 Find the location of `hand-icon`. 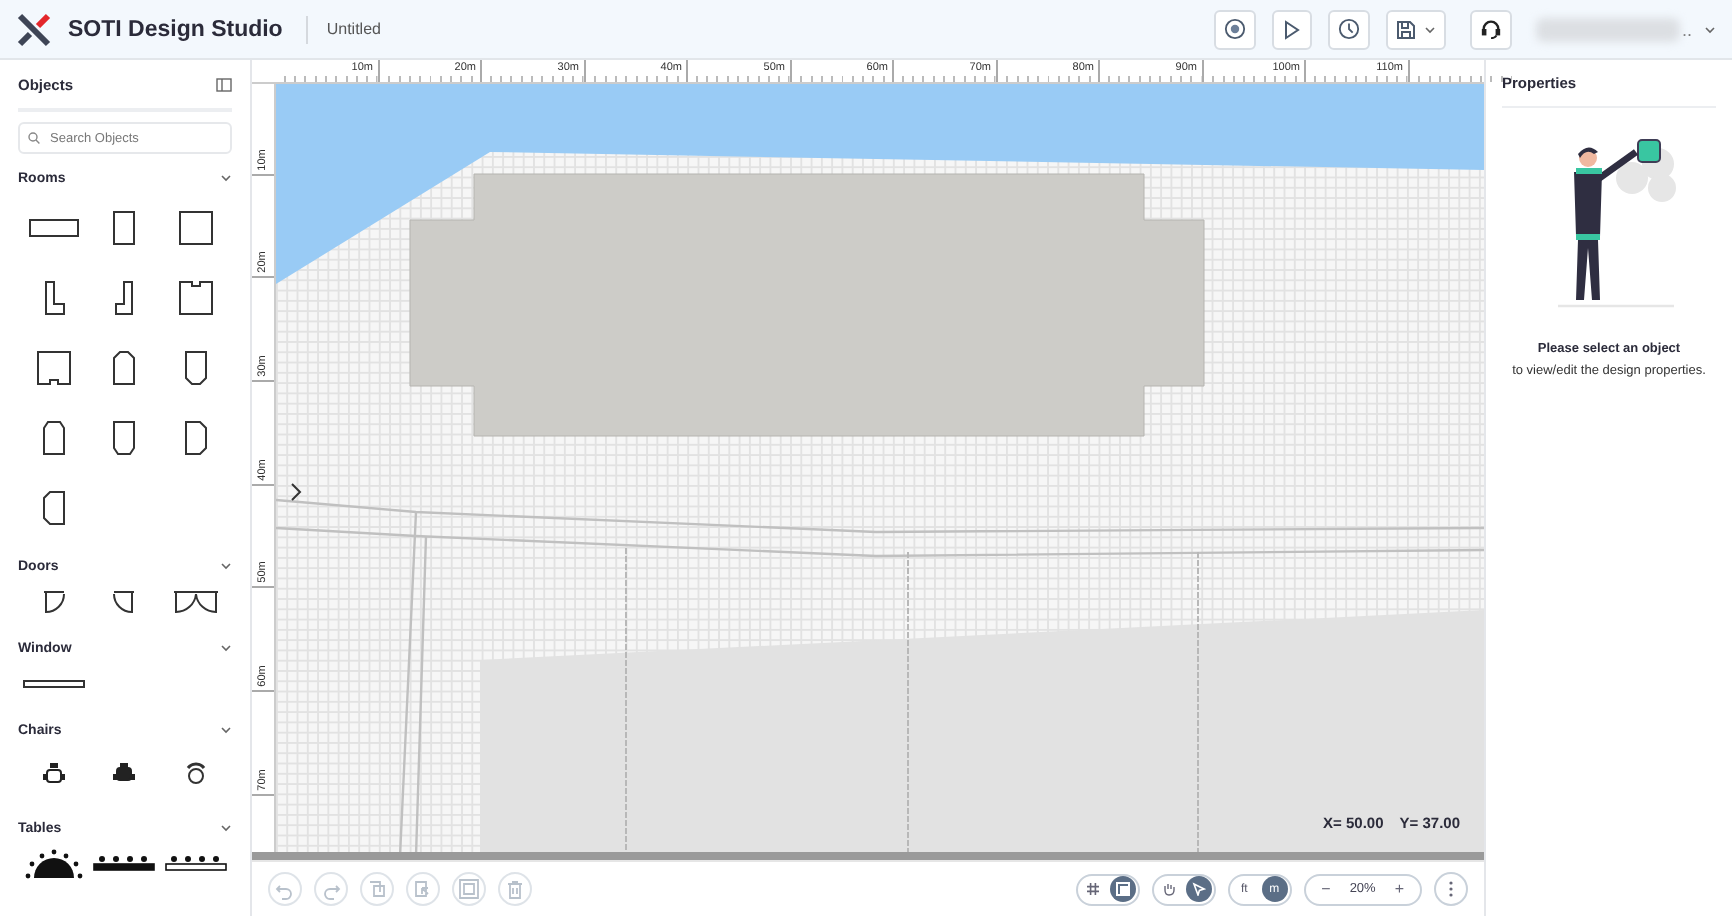

hand-icon is located at coordinates (1168, 889).